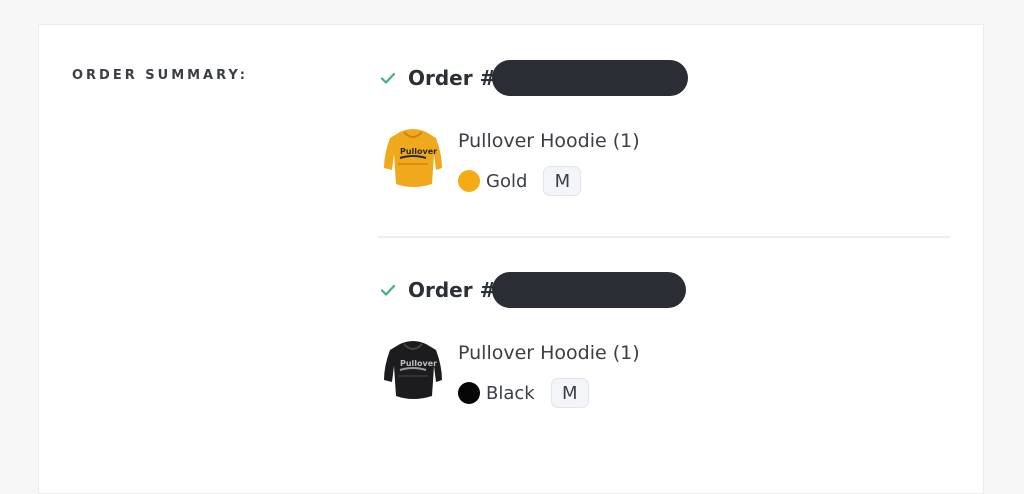 This screenshot has width=1024, height=494. What do you see at coordinates (510, 393) in the screenshot?
I see `item-color-label: Black` at bounding box center [510, 393].